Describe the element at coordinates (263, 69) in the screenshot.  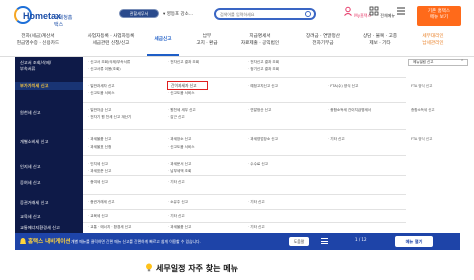
I see `menu-link: 정기신고 결과 조회` at that location.